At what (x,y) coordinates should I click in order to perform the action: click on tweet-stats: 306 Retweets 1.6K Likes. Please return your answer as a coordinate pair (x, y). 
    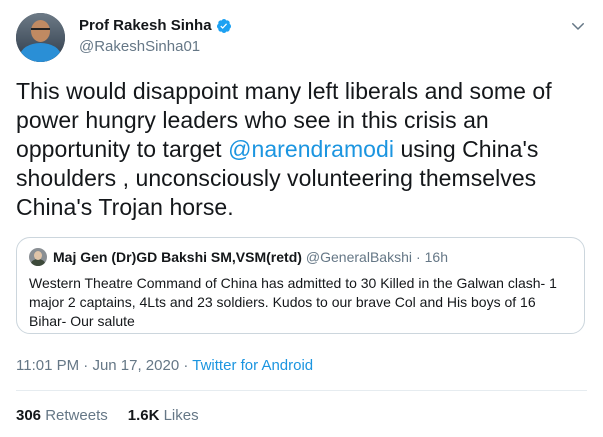
    Looking at the image, I should click on (117, 415).